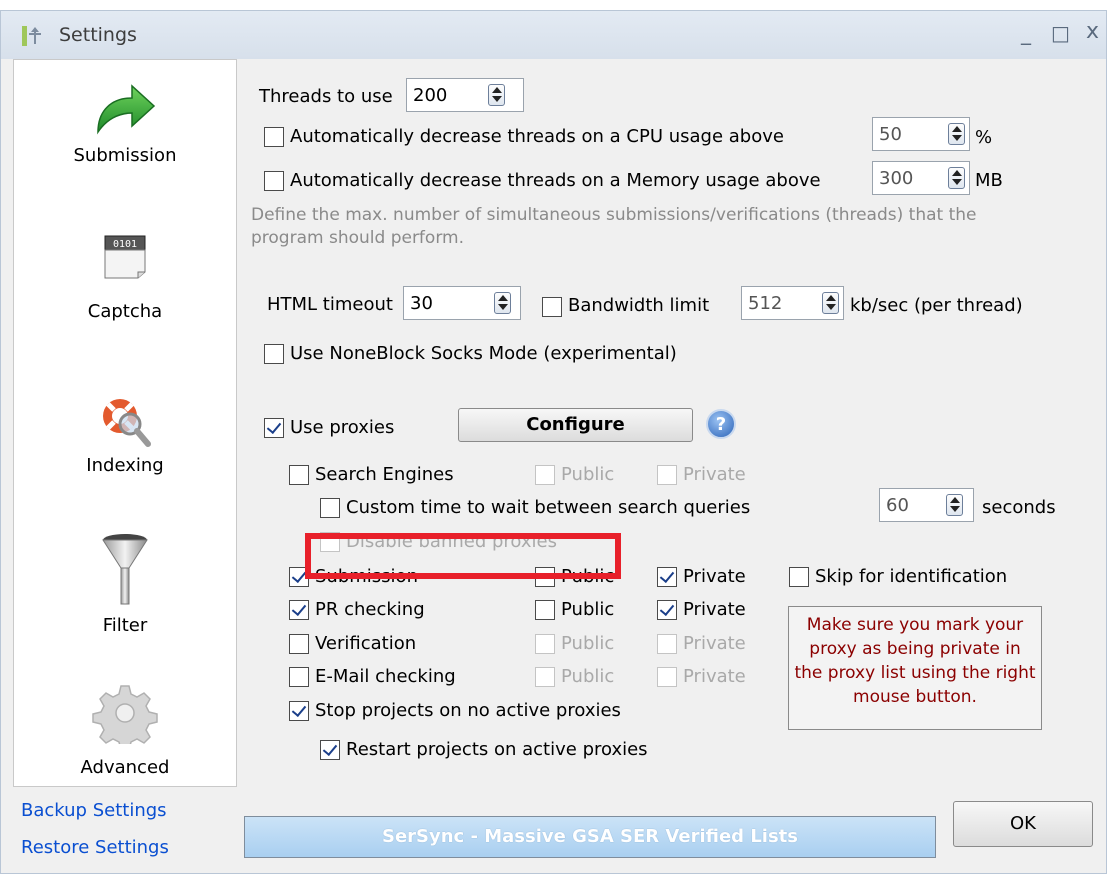 This screenshot has width=1107, height=874. Describe the element at coordinates (954, 505) in the screenshot. I see `custom-wait-spinner` at that location.